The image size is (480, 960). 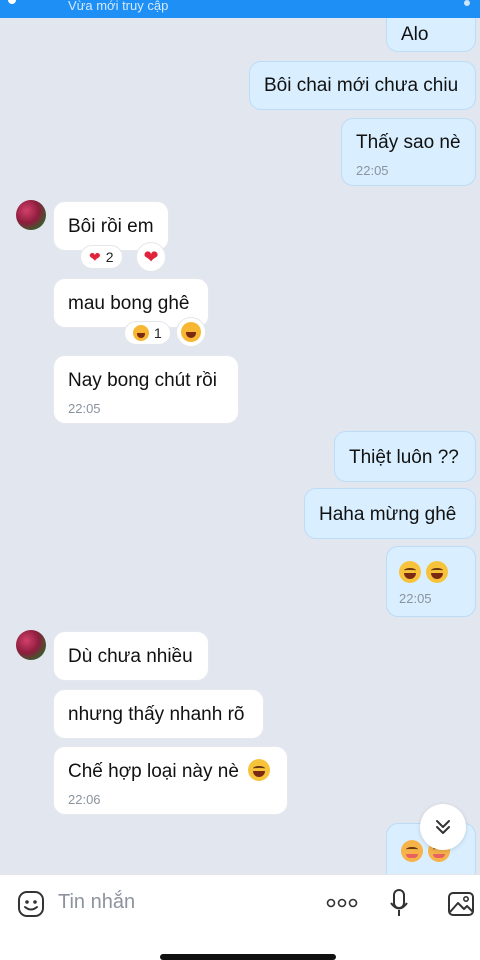 I want to click on message-received: Dù chưa nhiều, so click(x=131, y=656).